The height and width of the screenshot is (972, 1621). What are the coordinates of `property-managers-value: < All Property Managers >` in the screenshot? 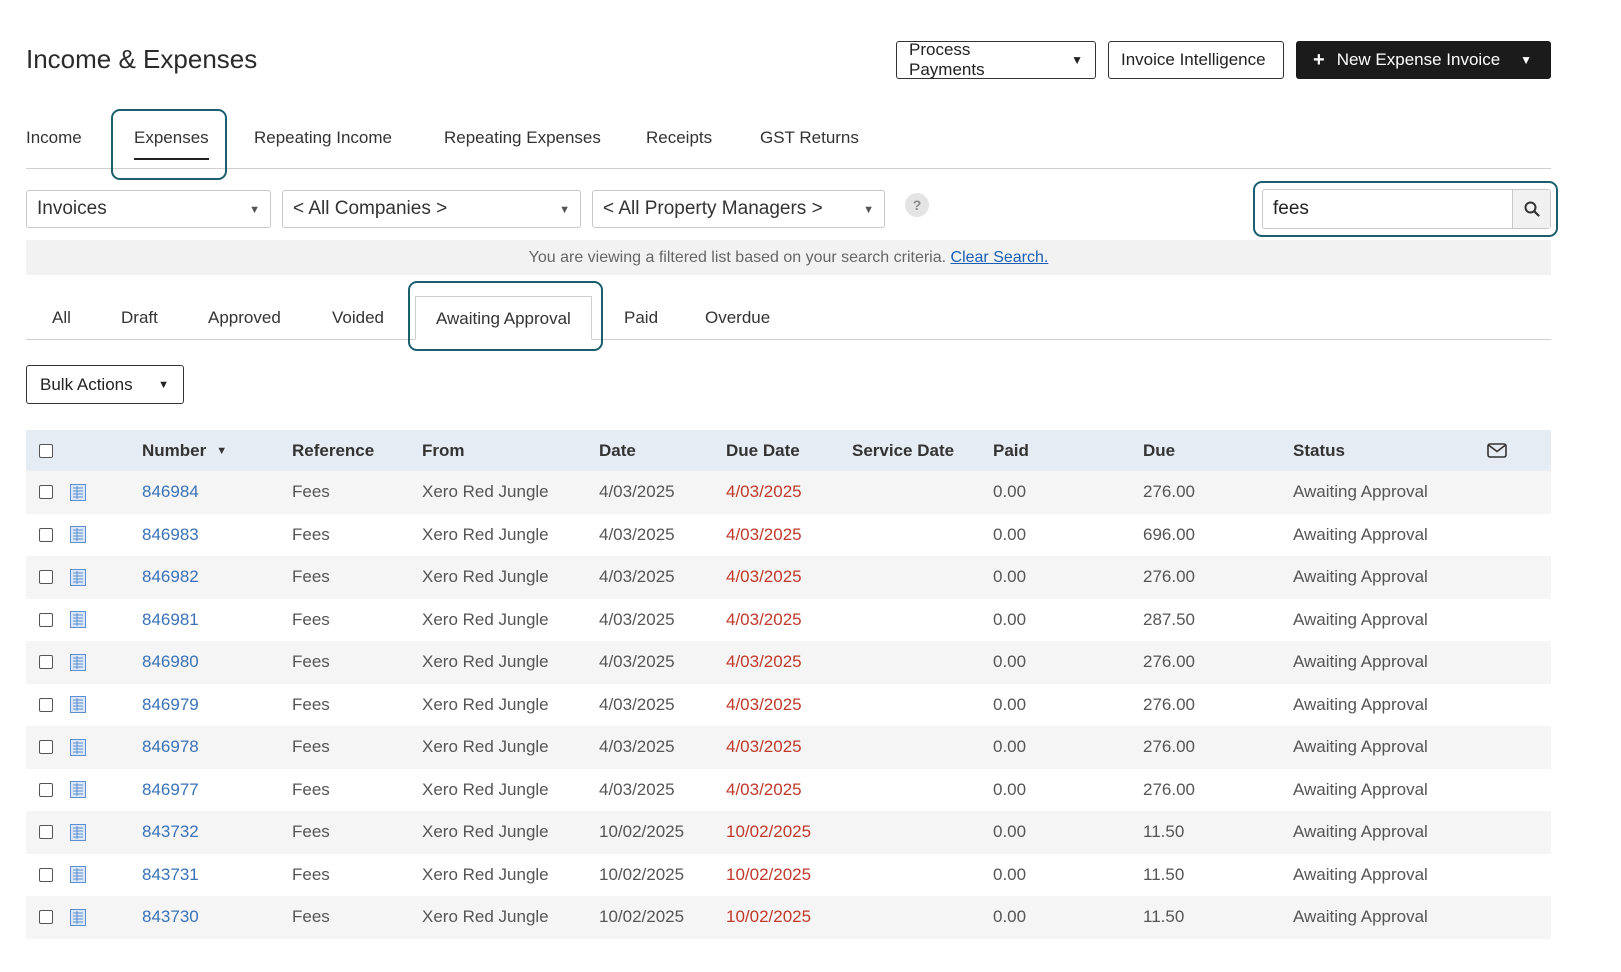 It's located at (713, 208).